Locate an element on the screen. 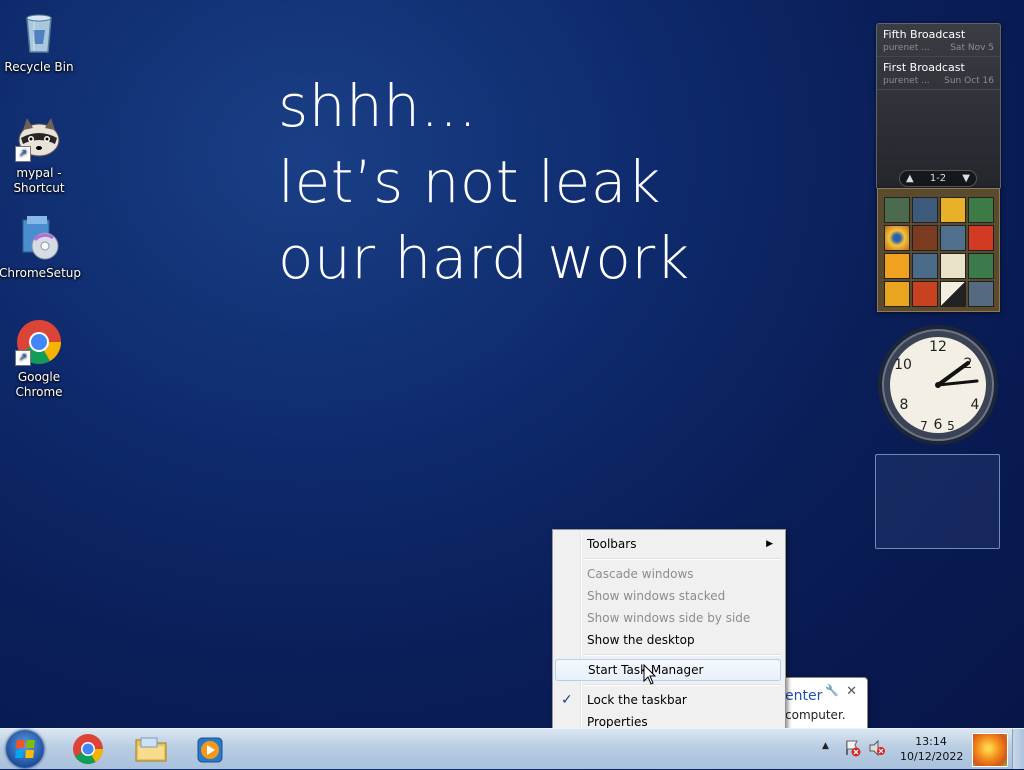 This screenshot has height=770, width=1024. explorer-folder-icon is located at coordinates (151, 749).